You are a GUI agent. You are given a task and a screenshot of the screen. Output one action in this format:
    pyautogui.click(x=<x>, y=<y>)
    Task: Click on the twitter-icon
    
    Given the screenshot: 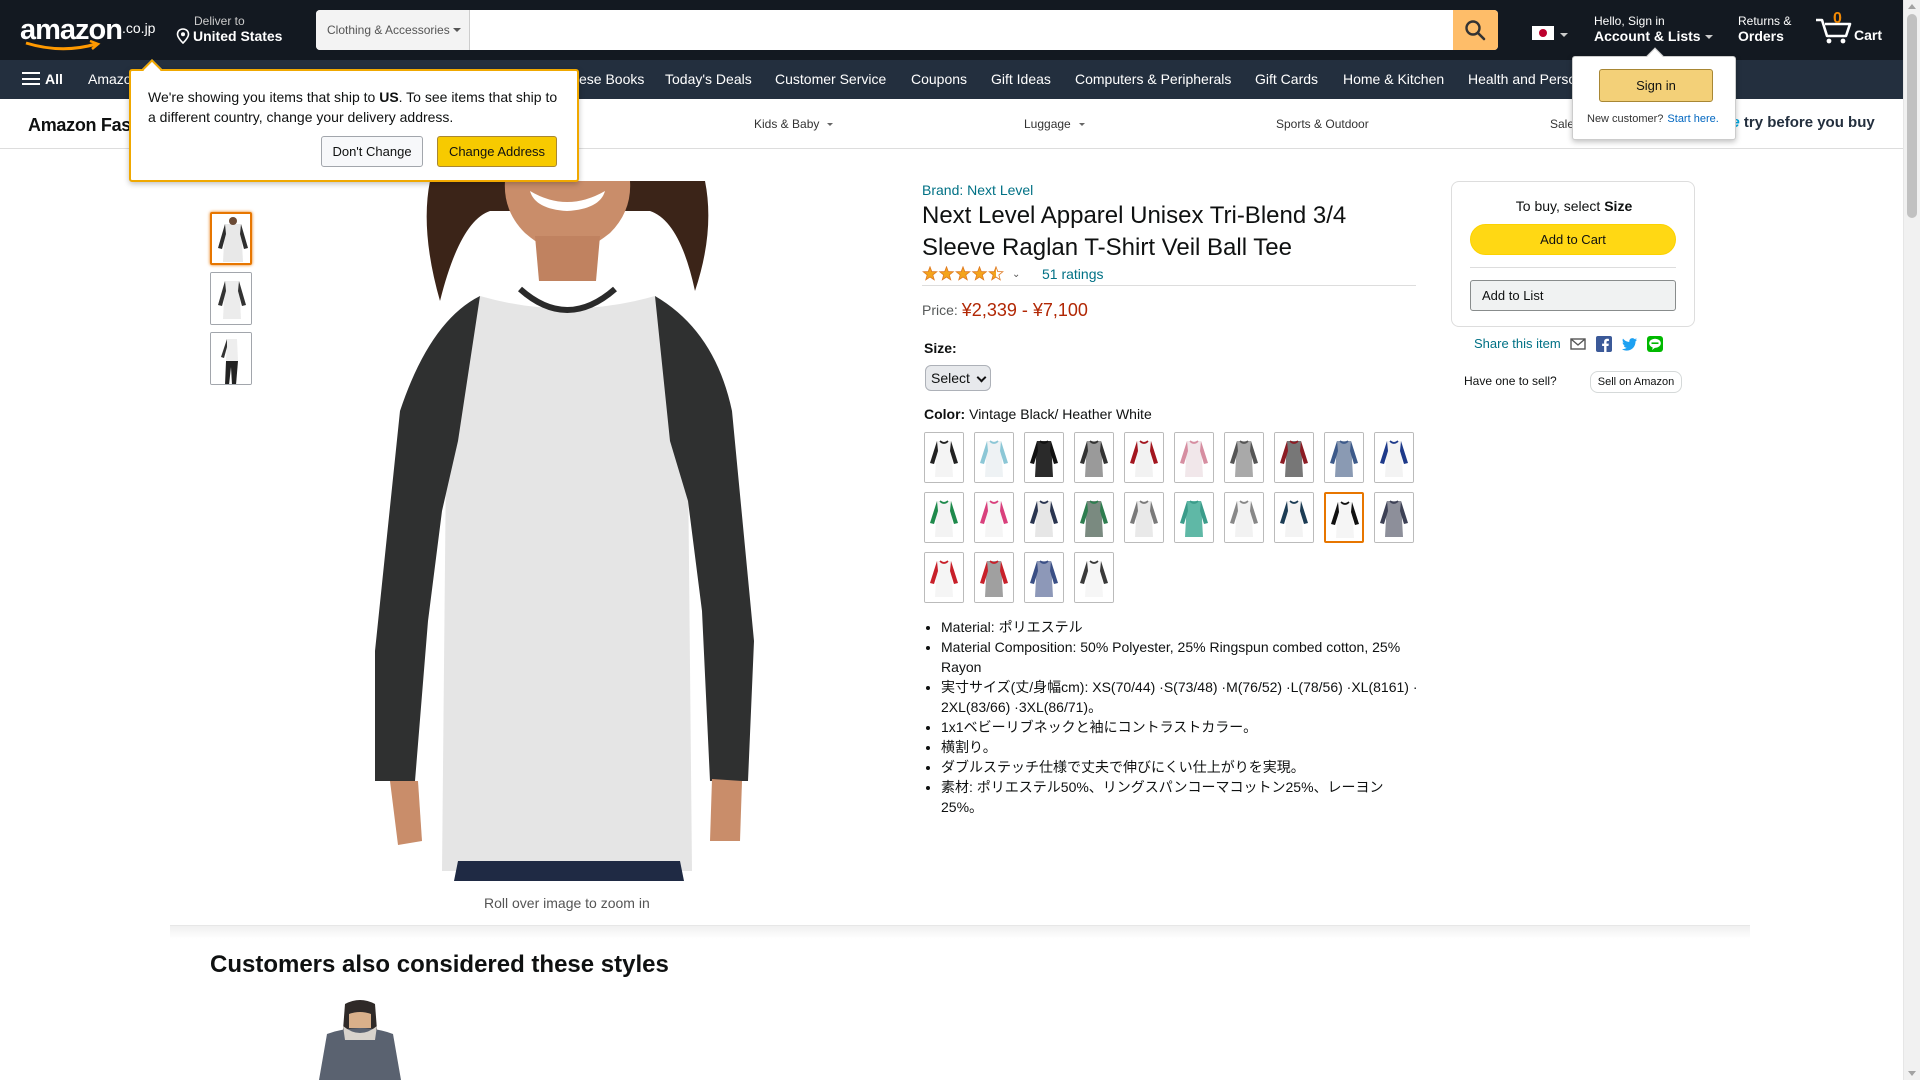 What is the action you would take?
    pyautogui.click(x=1629, y=344)
    